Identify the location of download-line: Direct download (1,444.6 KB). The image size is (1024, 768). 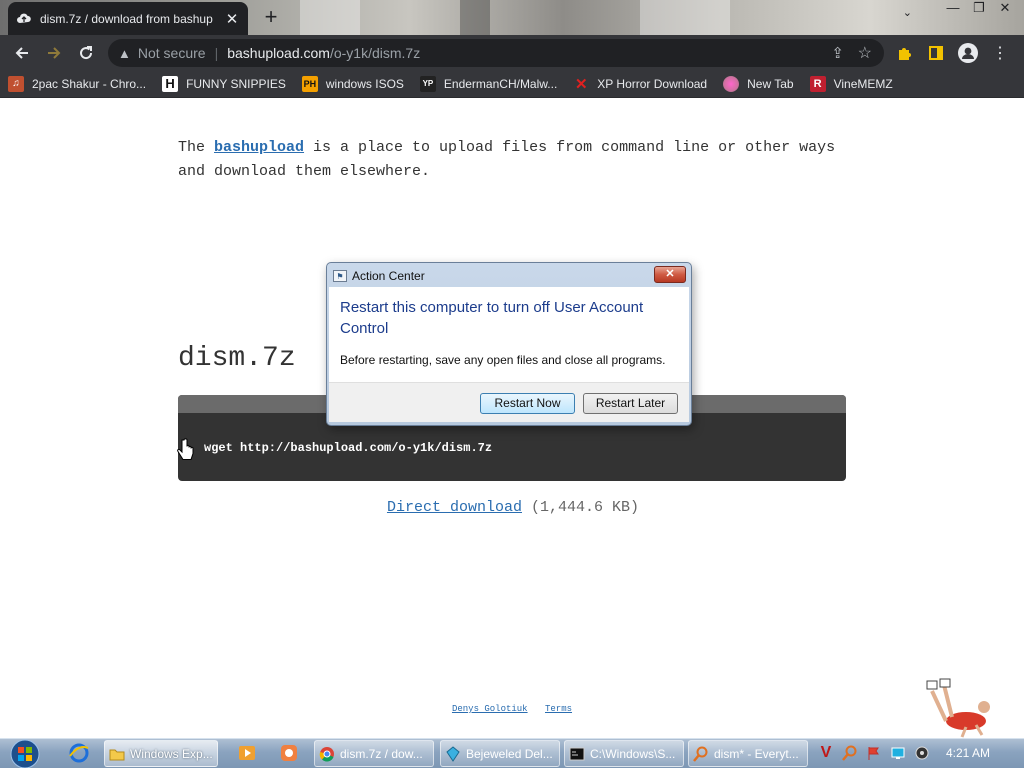
(512, 507).